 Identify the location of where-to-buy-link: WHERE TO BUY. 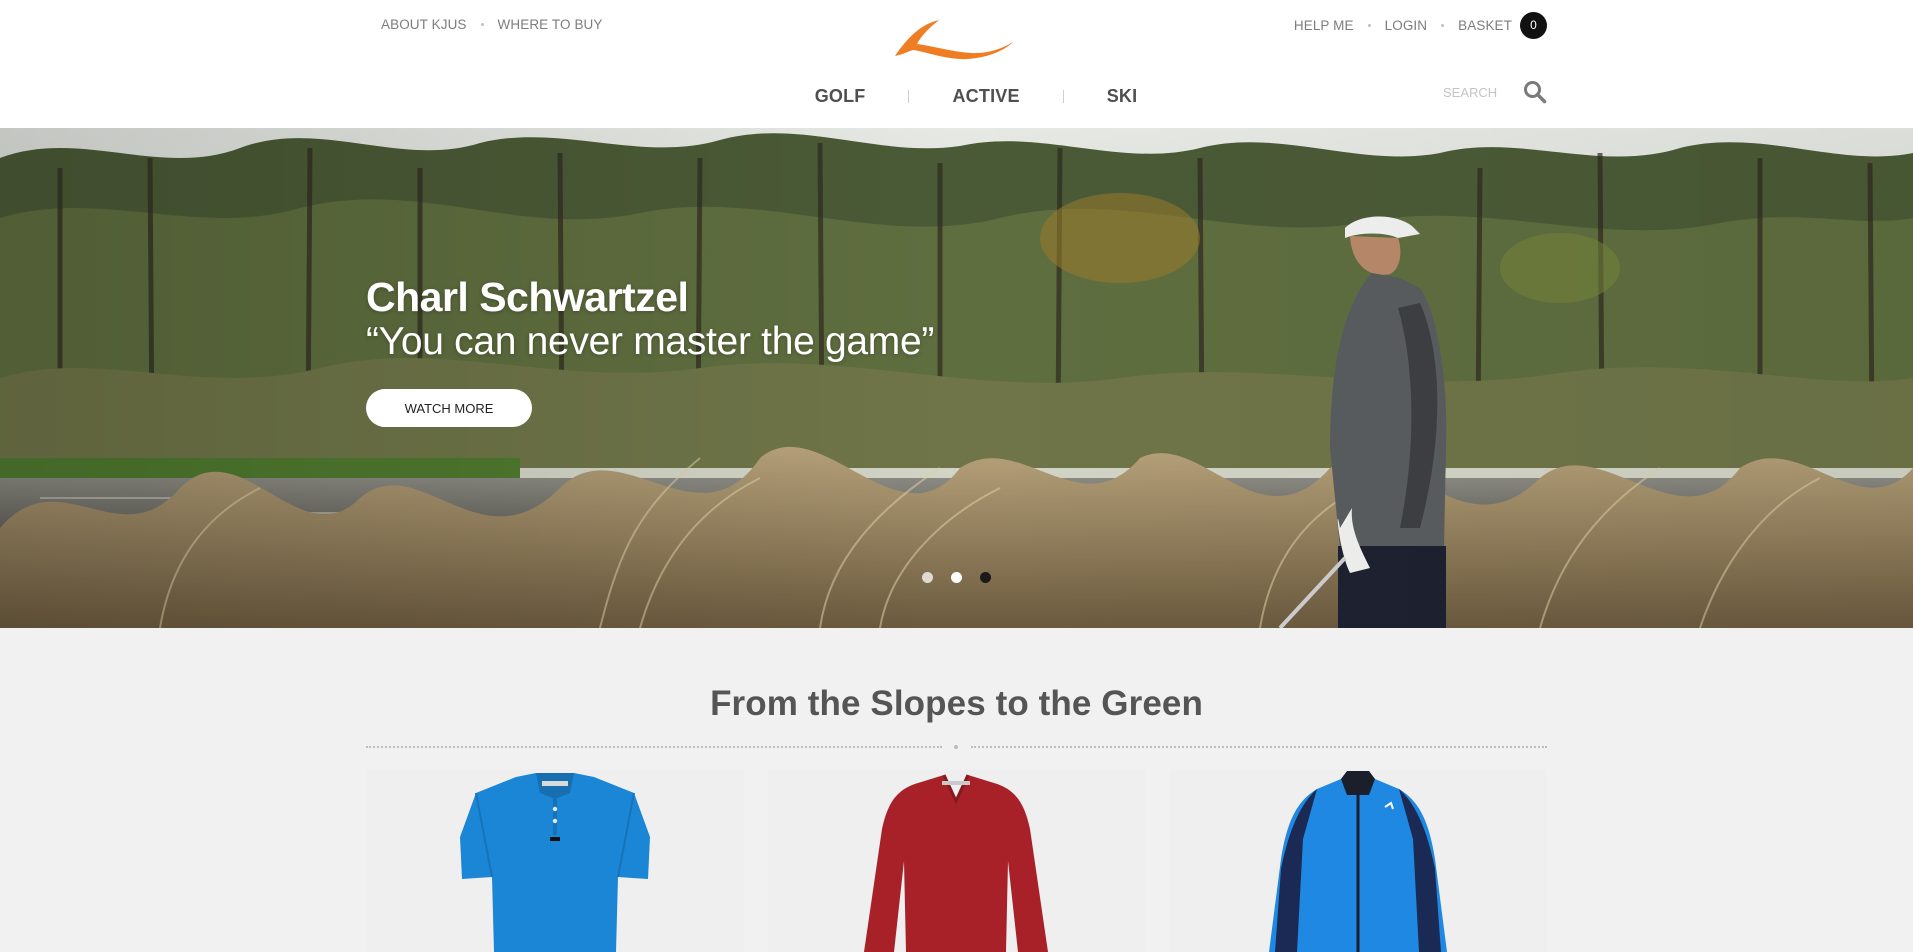
(550, 24).